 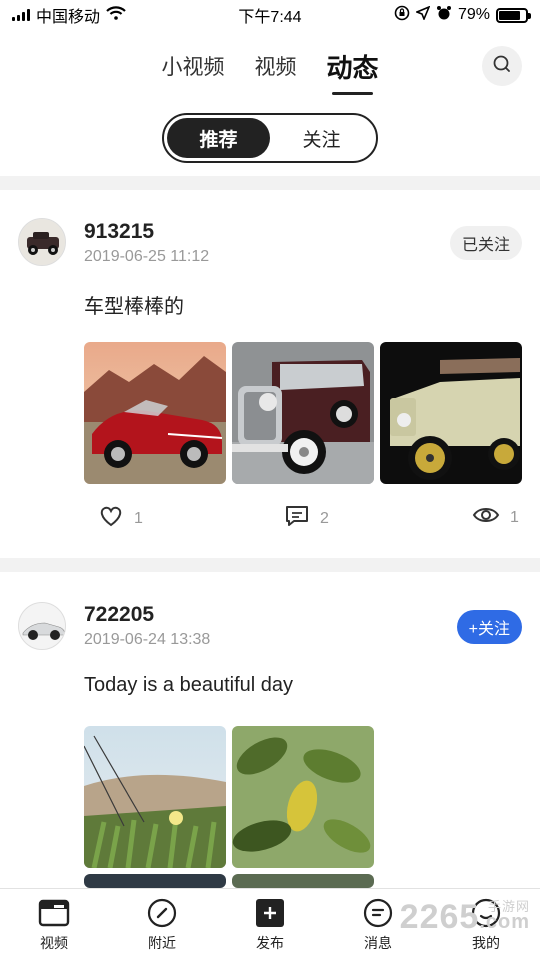 What do you see at coordinates (485, 243) in the screenshot?
I see `followed-button: 已关注` at bounding box center [485, 243].